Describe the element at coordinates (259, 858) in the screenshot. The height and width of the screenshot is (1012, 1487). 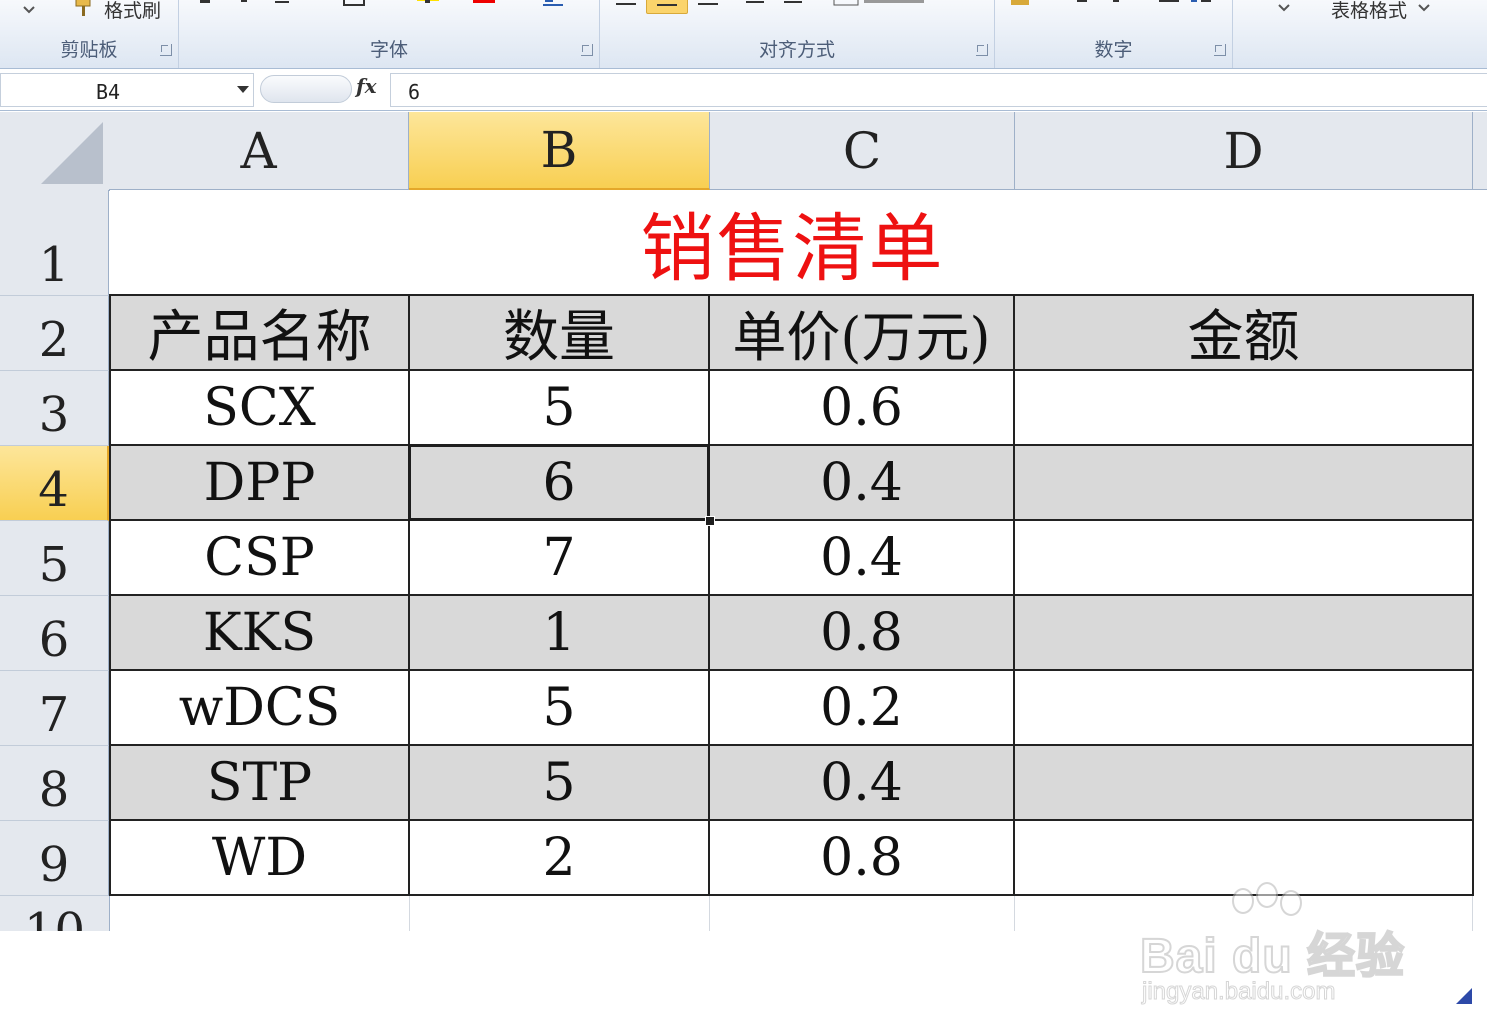
I see `cell-a9: WD` at that location.